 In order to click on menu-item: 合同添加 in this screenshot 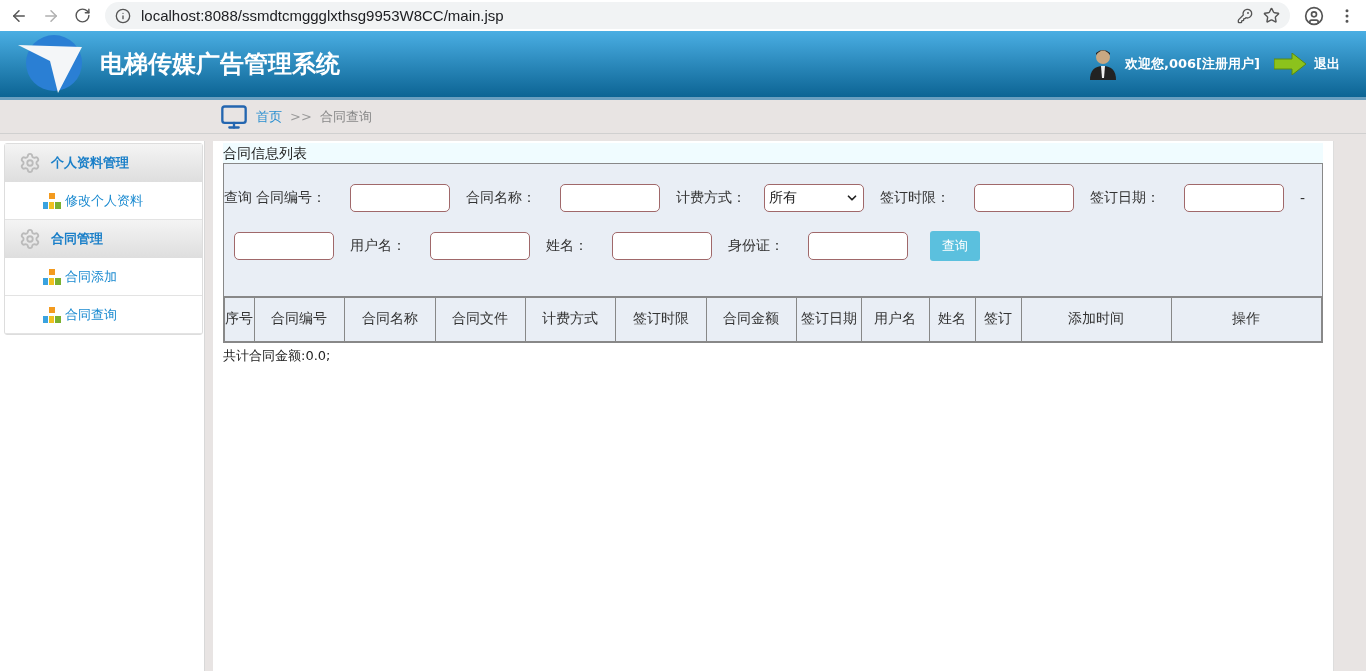, I will do `click(103, 277)`.